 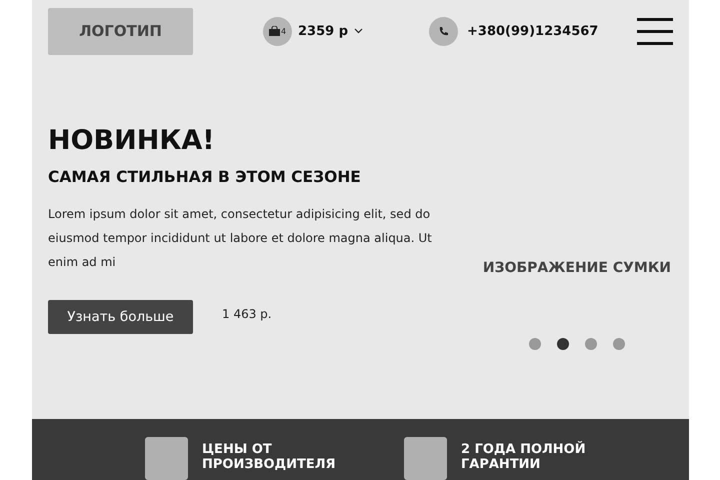 What do you see at coordinates (443, 31) in the screenshot?
I see `phone-icon` at bounding box center [443, 31].